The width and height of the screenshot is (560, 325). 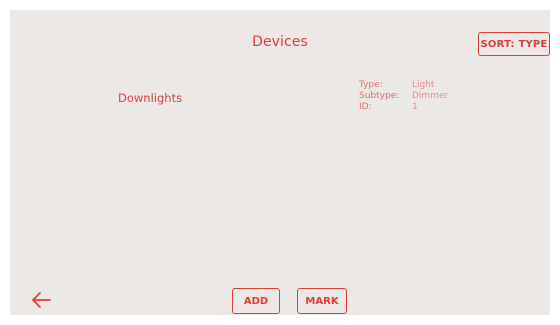 I want to click on device-id-value: 1, so click(x=415, y=107).